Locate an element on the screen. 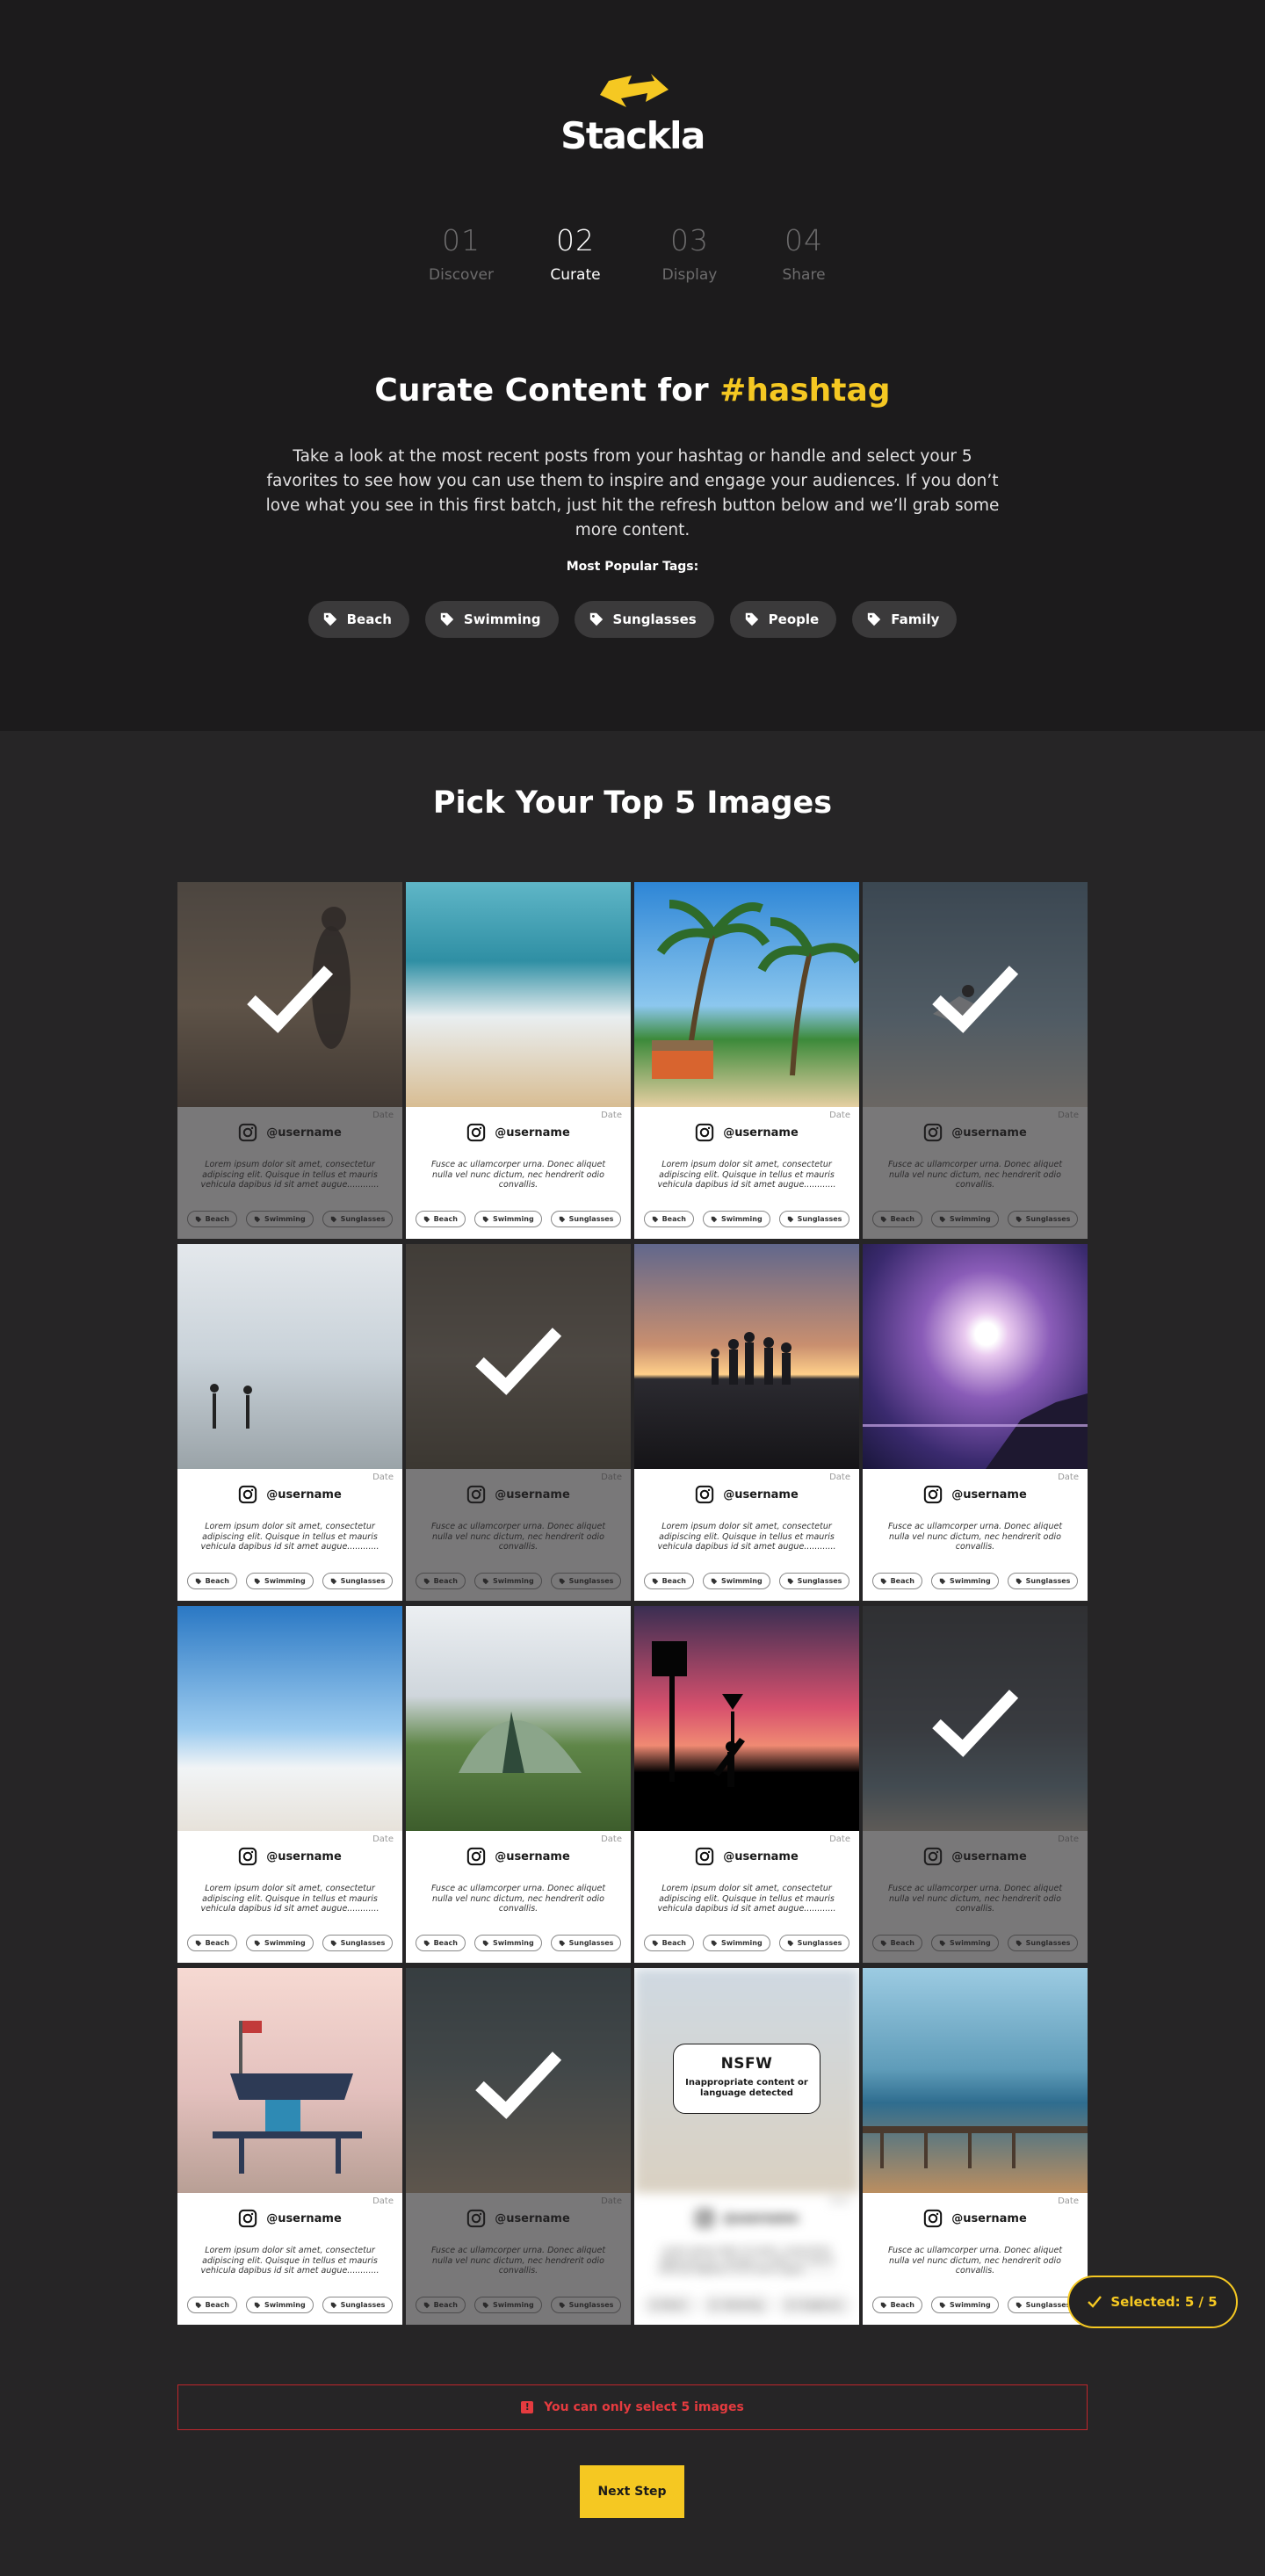 The image size is (1265, 2576). step-discover: 01 Discover is located at coordinates (461, 253).